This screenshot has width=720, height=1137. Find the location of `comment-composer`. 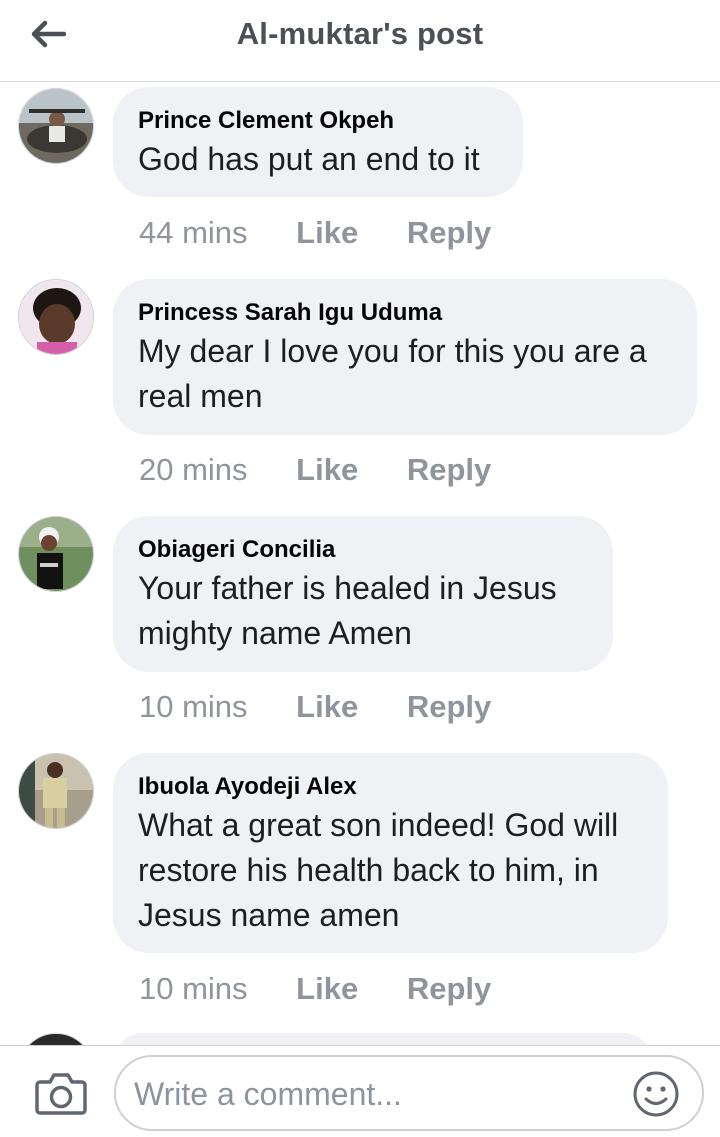

comment-composer is located at coordinates (360, 1091).